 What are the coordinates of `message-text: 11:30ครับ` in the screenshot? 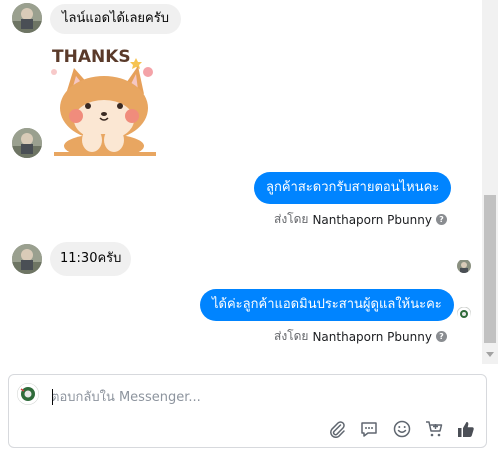 It's located at (91, 258).